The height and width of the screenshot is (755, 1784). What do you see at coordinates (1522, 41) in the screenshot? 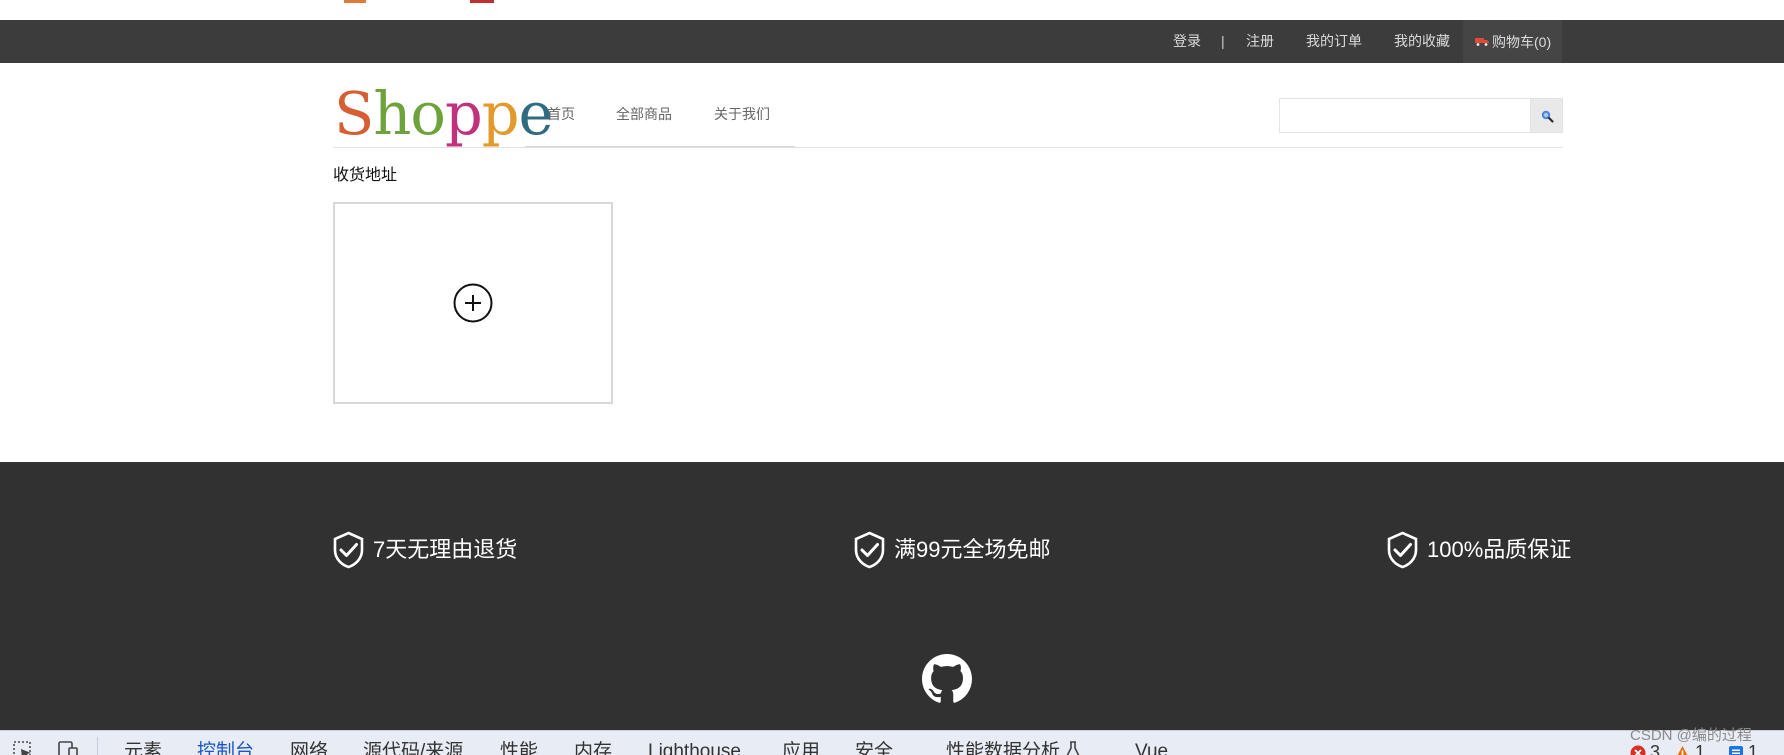
I see `cart-label: 购物车(0)` at bounding box center [1522, 41].